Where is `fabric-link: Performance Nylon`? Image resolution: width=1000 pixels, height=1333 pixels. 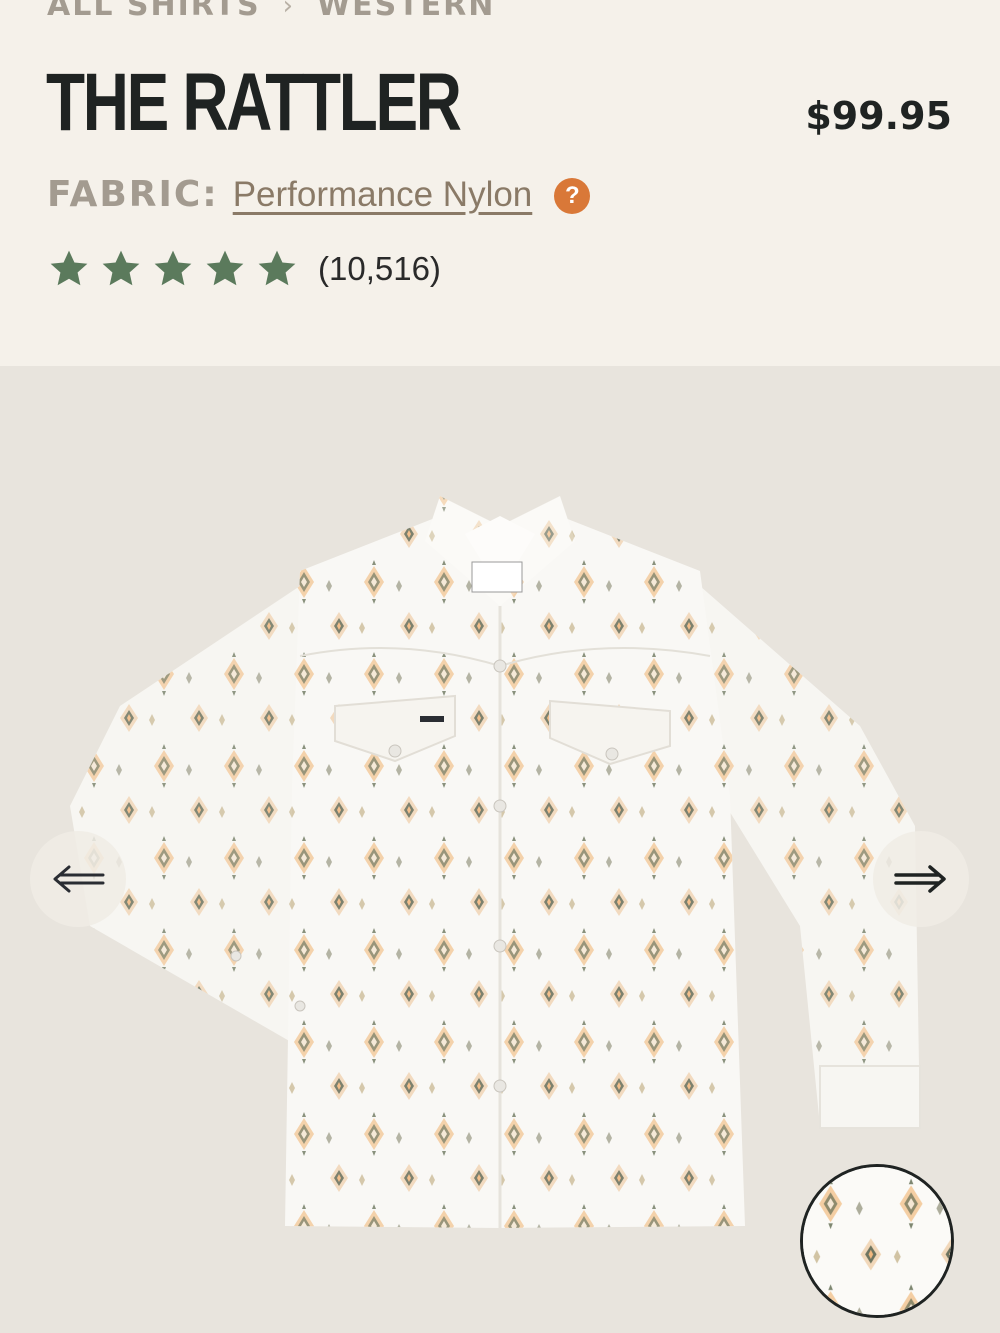
fabric-link: Performance Nylon is located at coordinates (383, 195).